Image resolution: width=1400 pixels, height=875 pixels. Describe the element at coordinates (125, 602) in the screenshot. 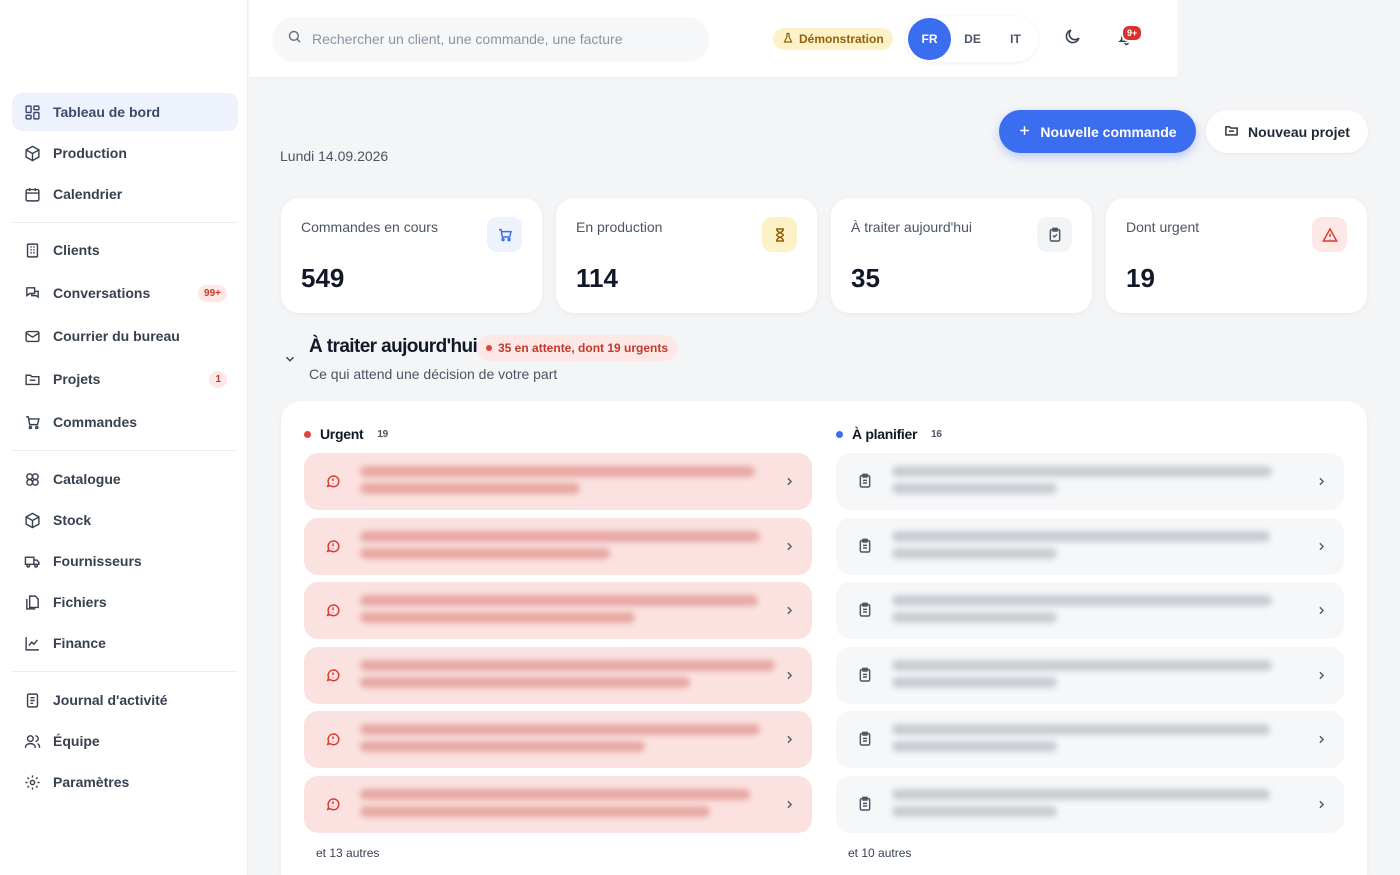

I see `sidebar-item-files: Fichiers` at that location.